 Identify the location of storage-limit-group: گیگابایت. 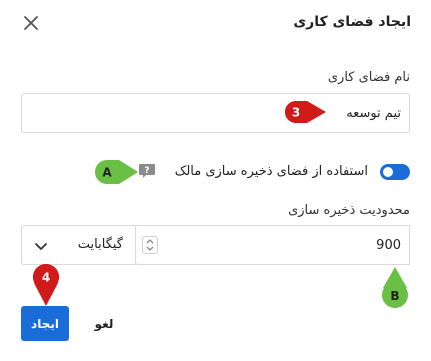
(215, 245).